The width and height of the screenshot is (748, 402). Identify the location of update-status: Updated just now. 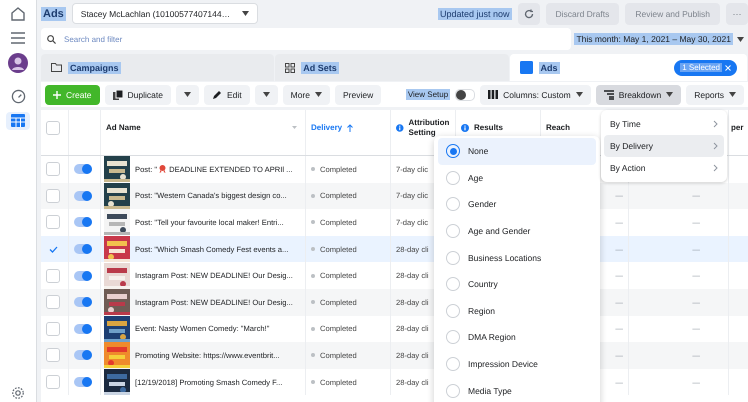
(475, 14).